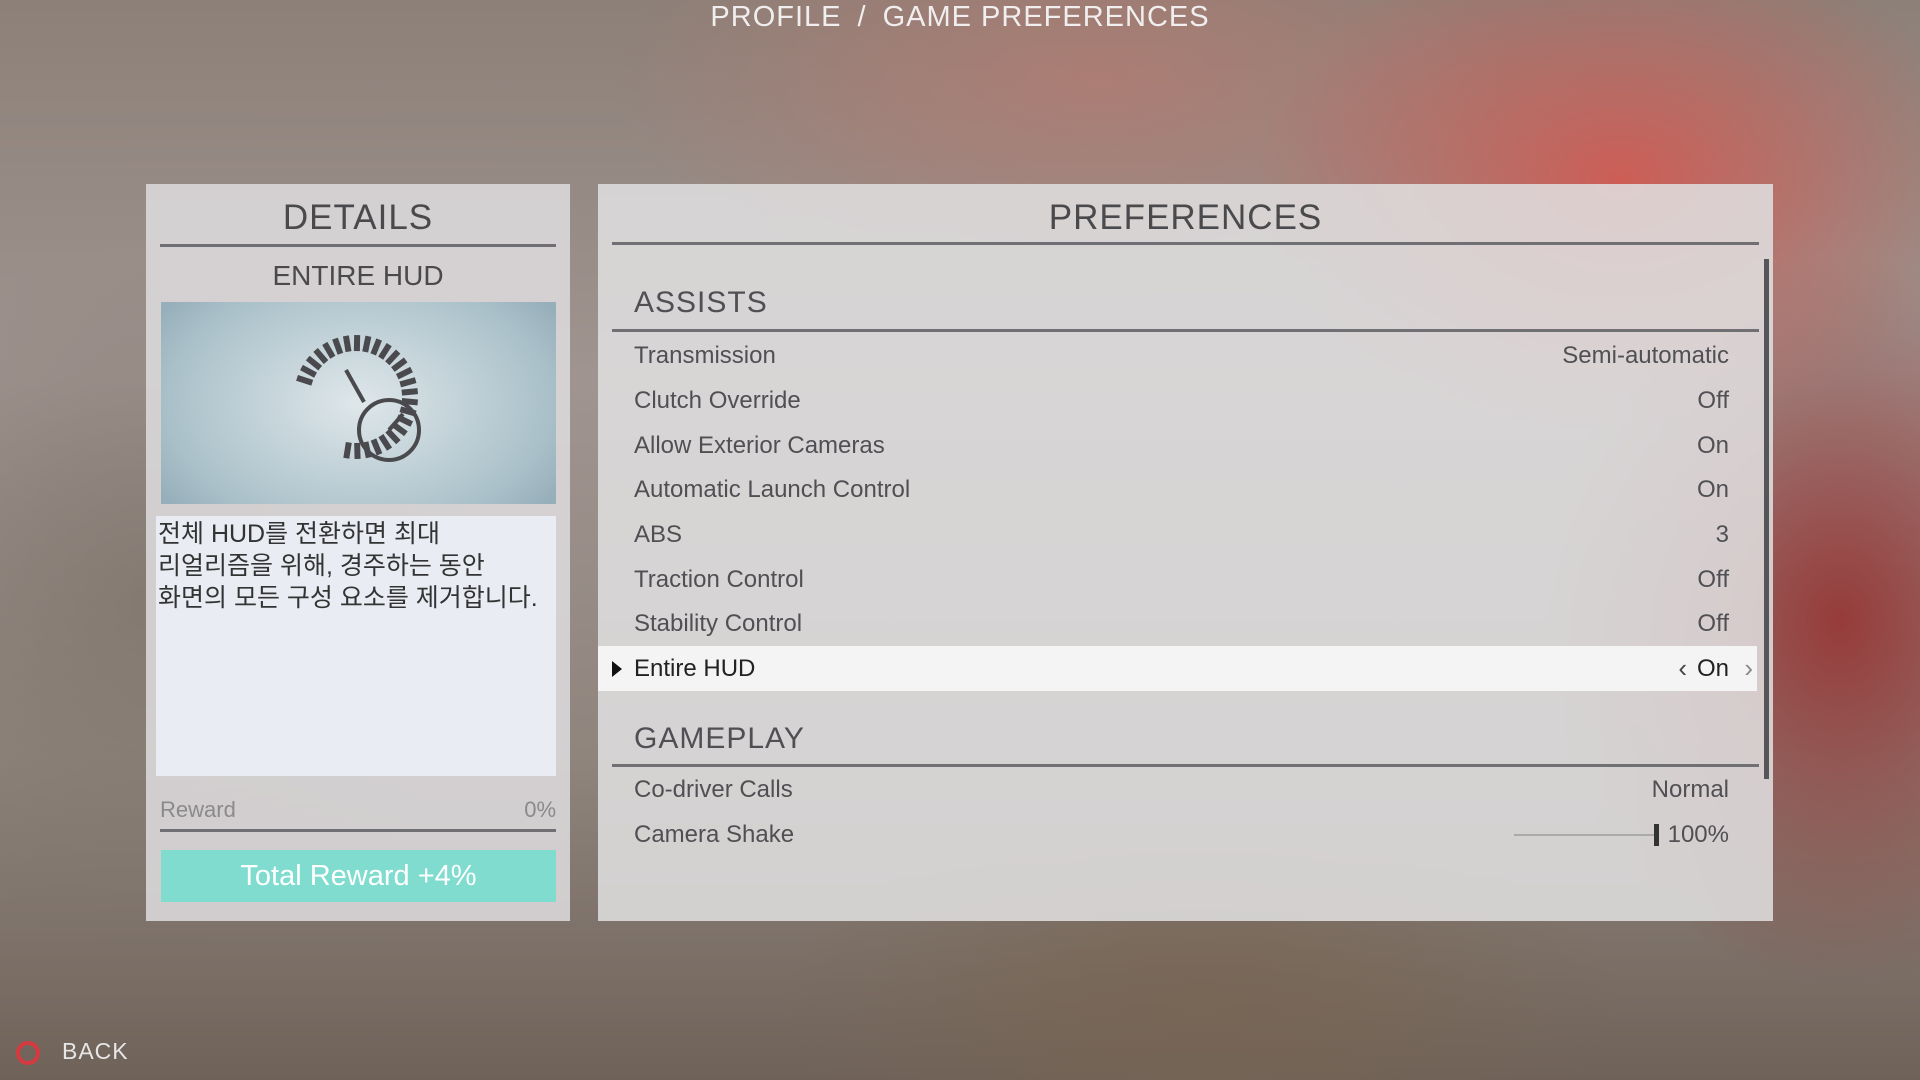 The height and width of the screenshot is (1080, 1920). Describe the element at coordinates (1682, 668) in the screenshot. I see `chevron-left-icon: ‹` at that location.